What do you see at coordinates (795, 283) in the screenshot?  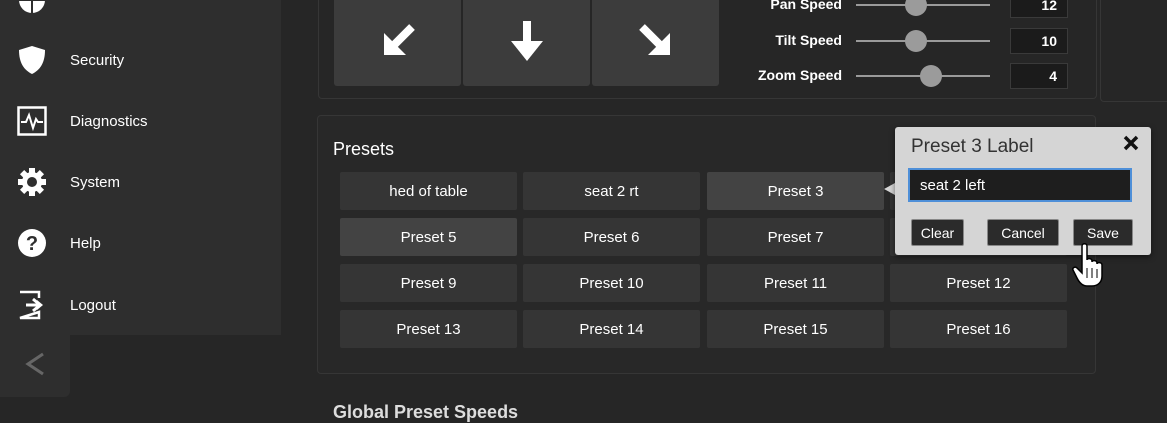 I see `preset-button-11: Preset 11` at bounding box center [795, 283].